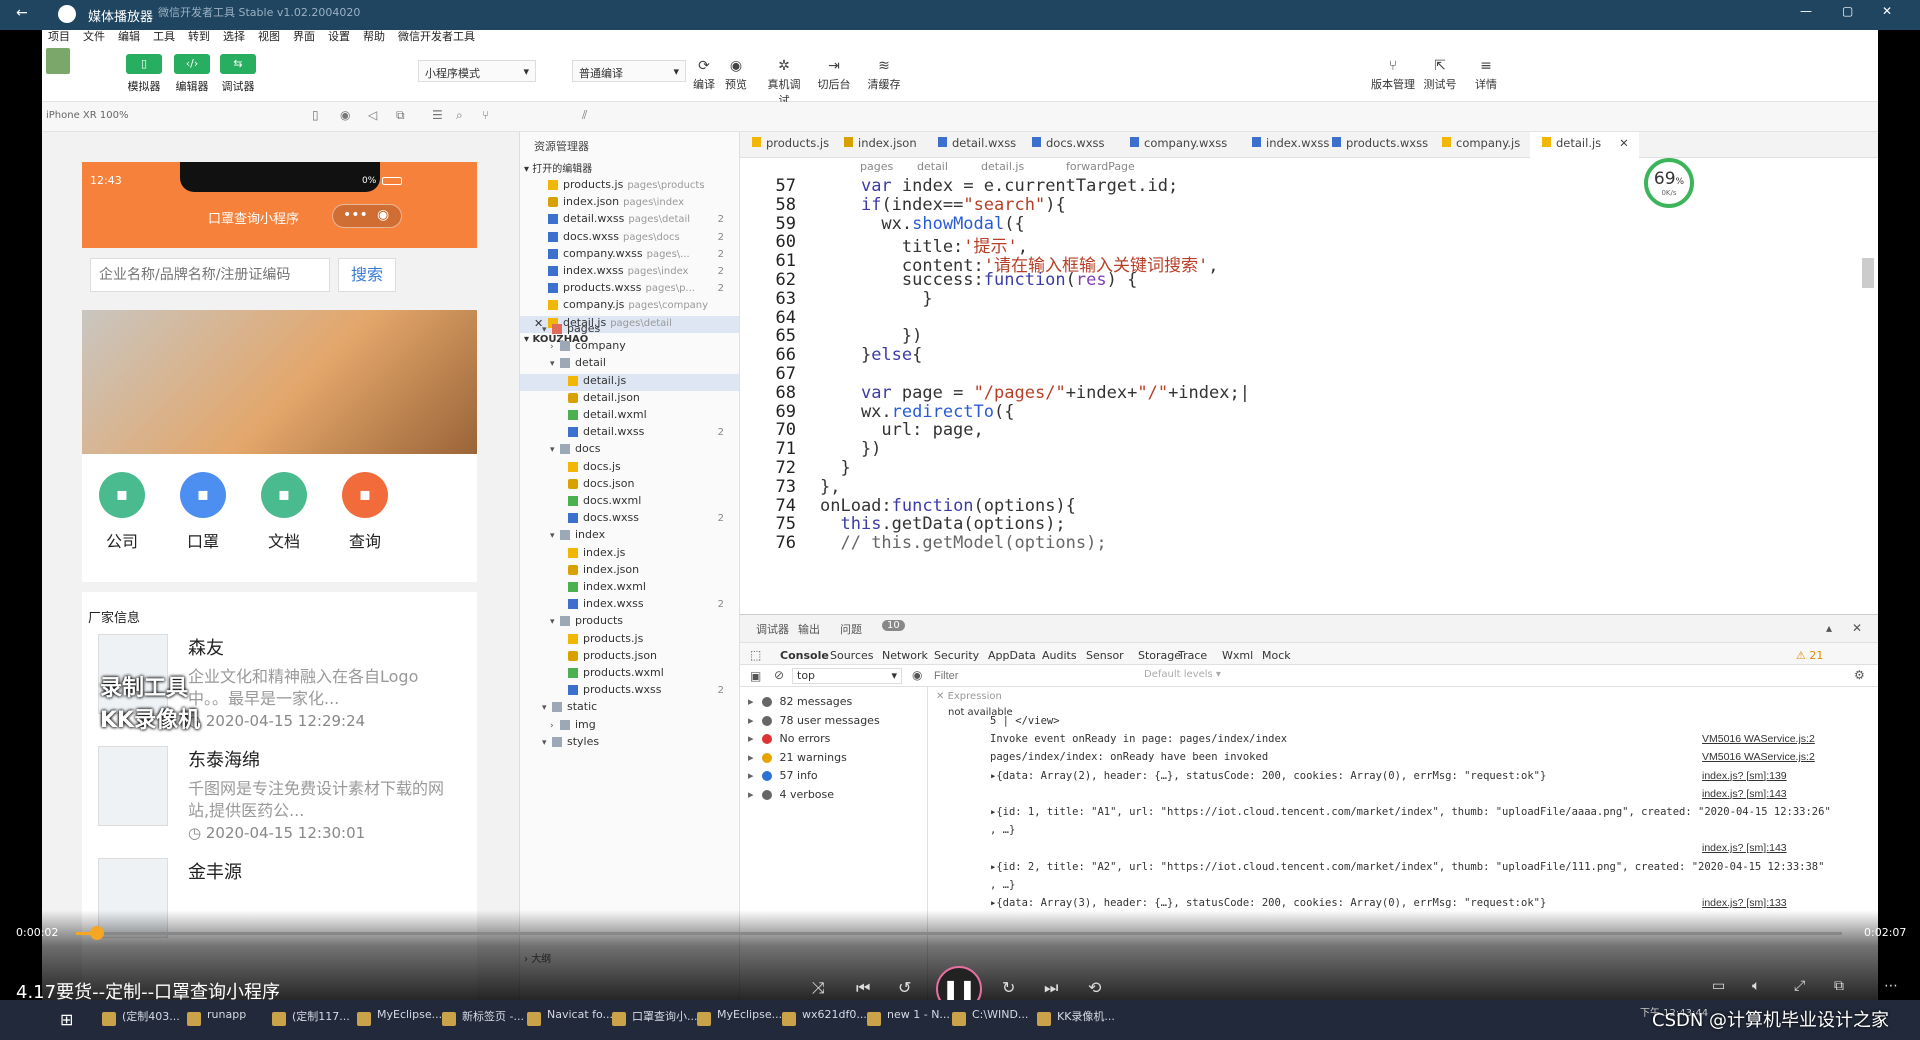  Describe the element at coordinates (355, 215) in the screenshot. I see `more-icon: •••` at that location.